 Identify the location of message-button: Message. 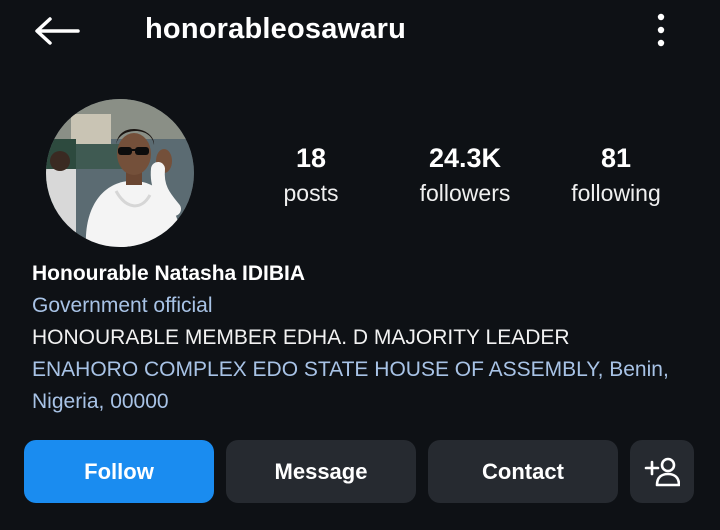
(321, 471).